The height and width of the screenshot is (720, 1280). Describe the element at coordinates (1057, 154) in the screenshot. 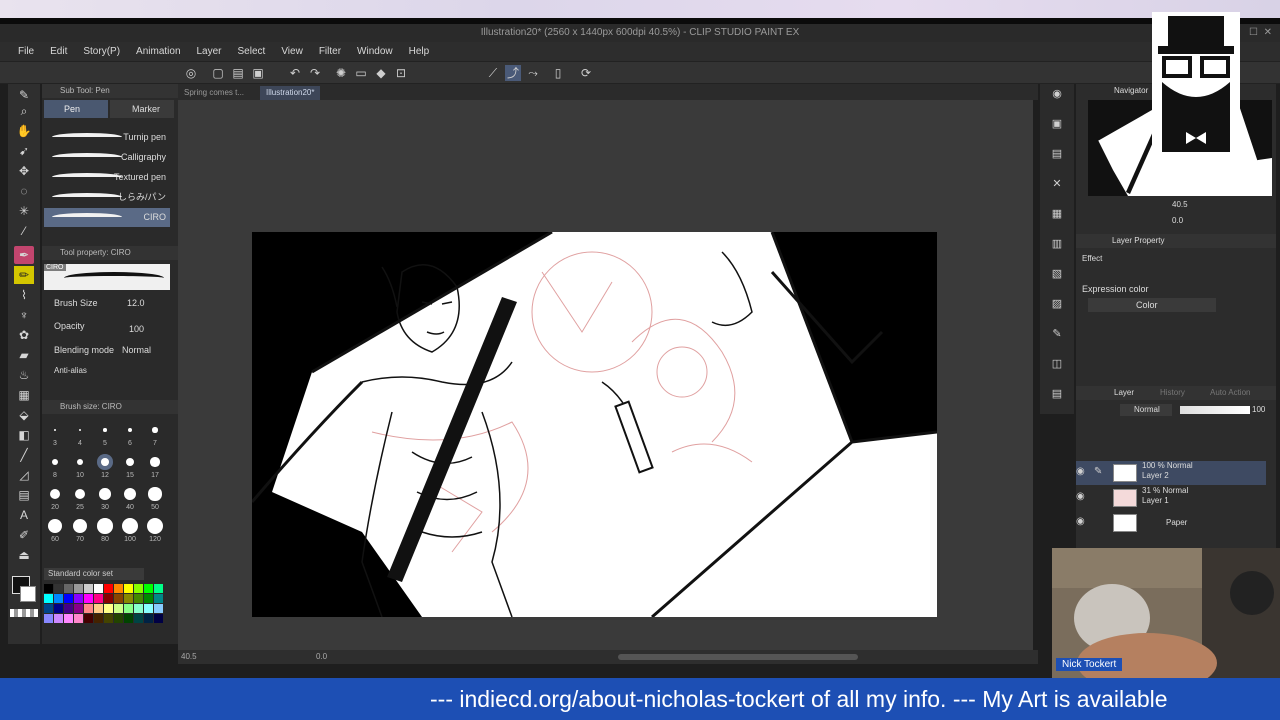

I see `info-icon: ▤` at that location.